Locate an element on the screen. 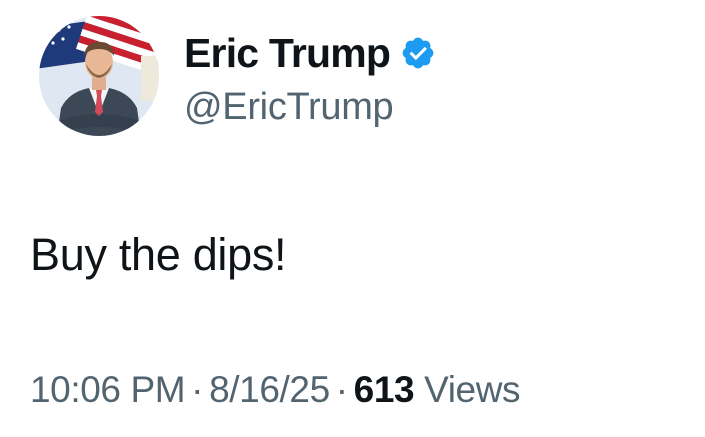  avatar is located at coordinates (99, 76).